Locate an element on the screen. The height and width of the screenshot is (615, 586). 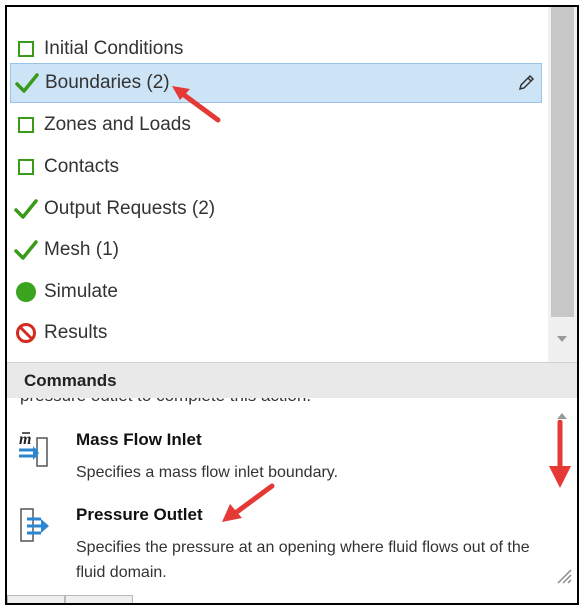
cut-off-text: pressure outlet to complete this action. is located at coordinates (165, 402).